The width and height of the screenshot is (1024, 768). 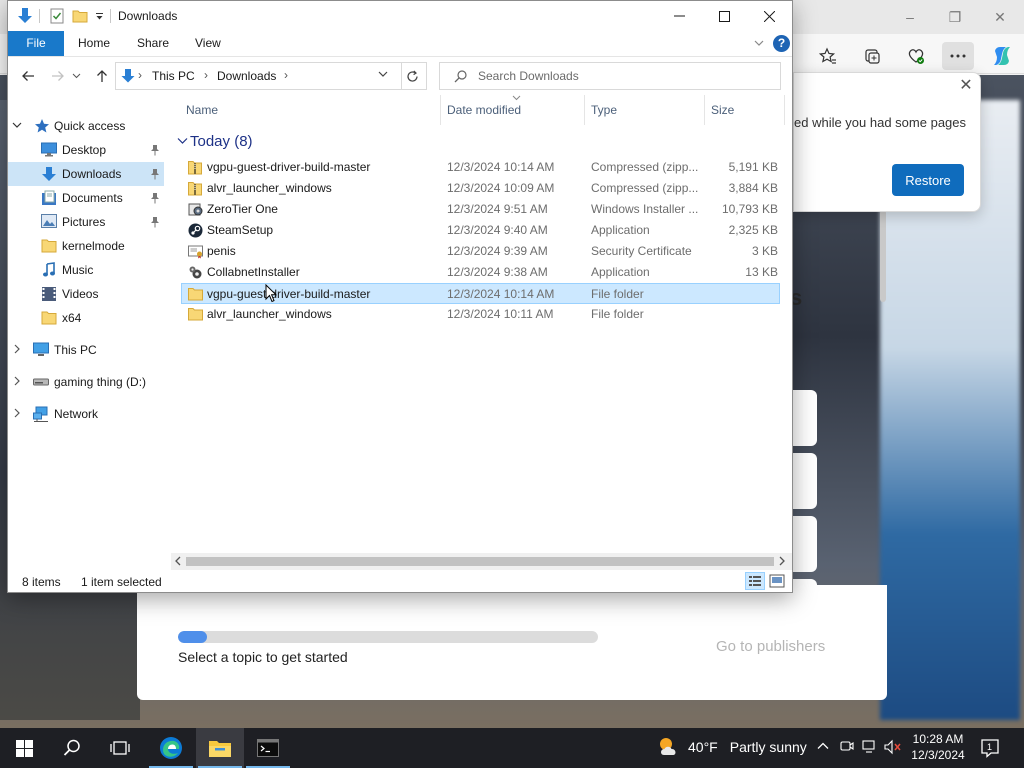 I want to click on clock-time: 10:28 AM, so click(x=938, y=739).